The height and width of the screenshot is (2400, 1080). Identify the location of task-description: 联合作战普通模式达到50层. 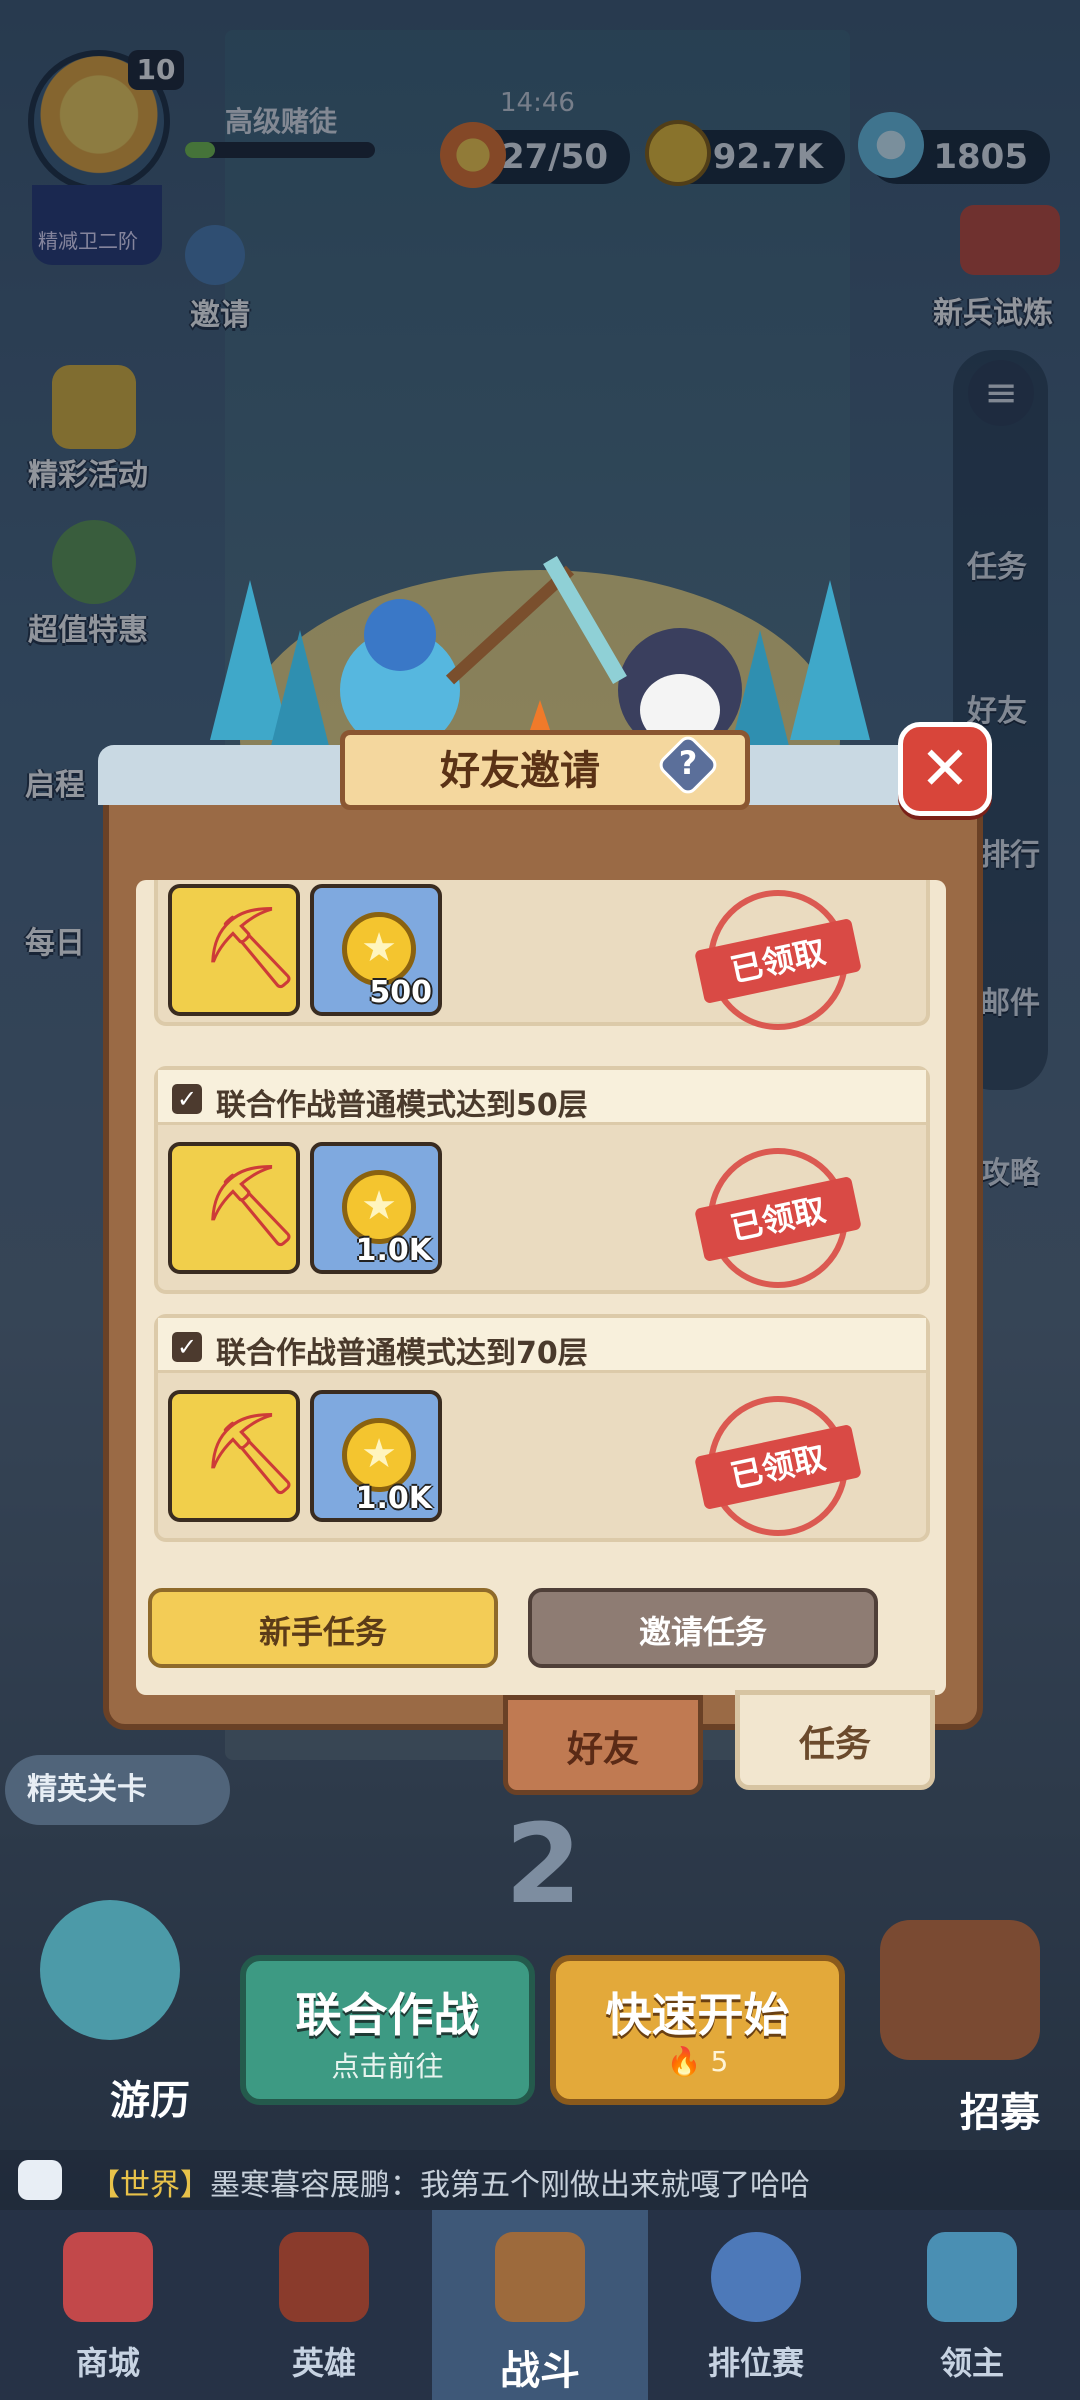
(402, 1105).